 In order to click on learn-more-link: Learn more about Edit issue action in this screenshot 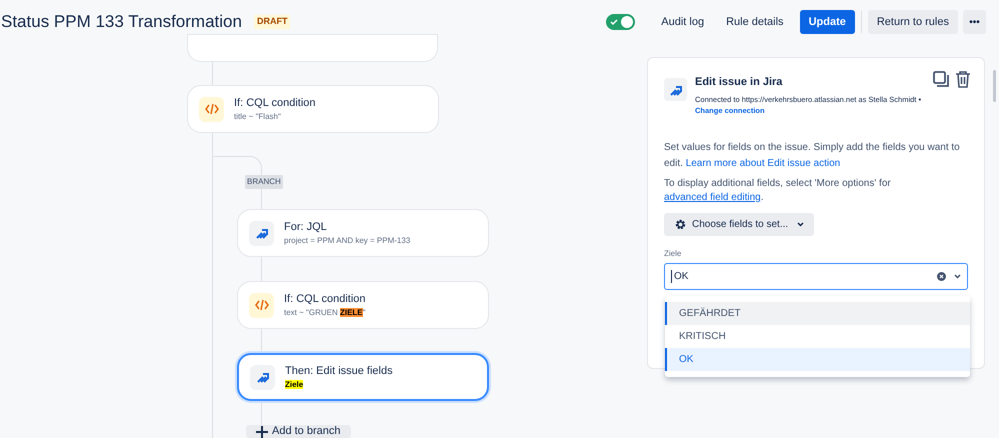, I will do `click(763, 163)`.